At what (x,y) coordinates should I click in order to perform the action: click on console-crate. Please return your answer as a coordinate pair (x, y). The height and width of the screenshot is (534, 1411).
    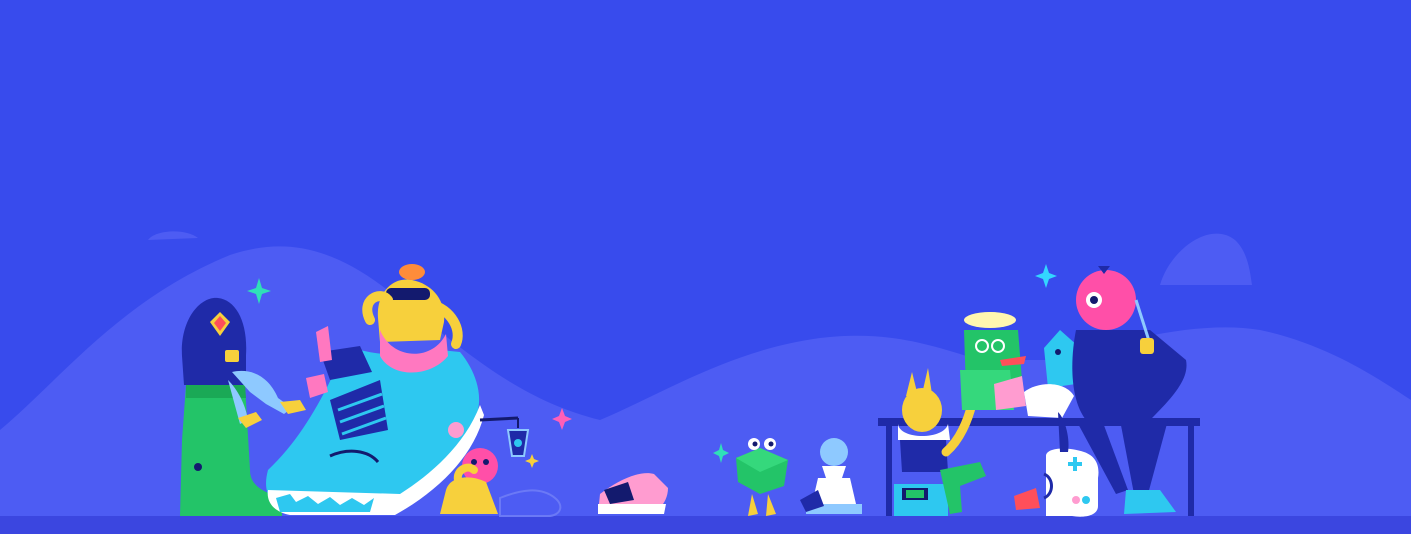
    Looking at the image, I should click on (921, 500).